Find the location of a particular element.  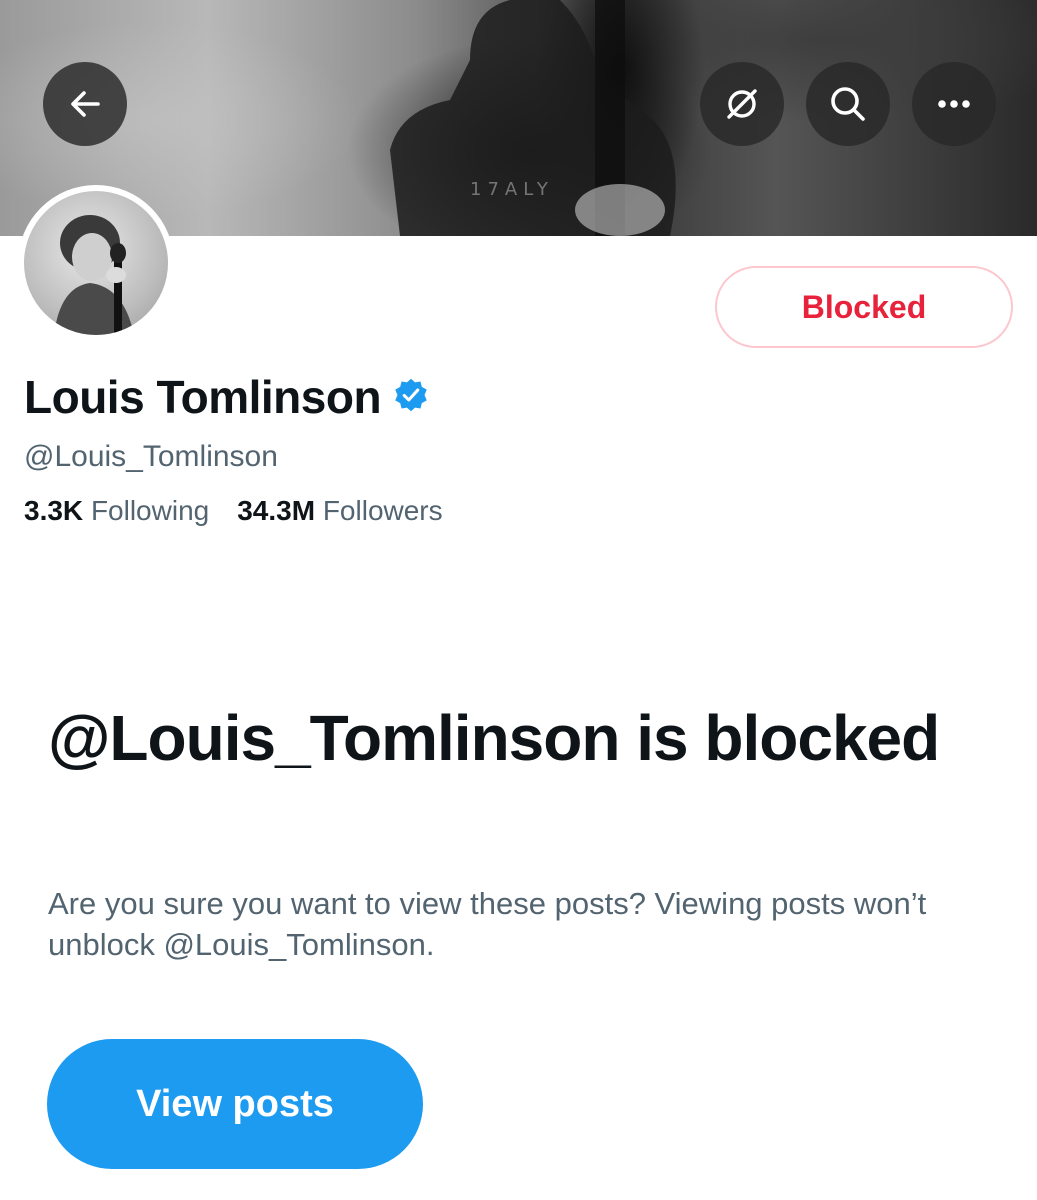

blocked-title: @Louis_Tomlinson is blocked is located at coordinates (494, 738).